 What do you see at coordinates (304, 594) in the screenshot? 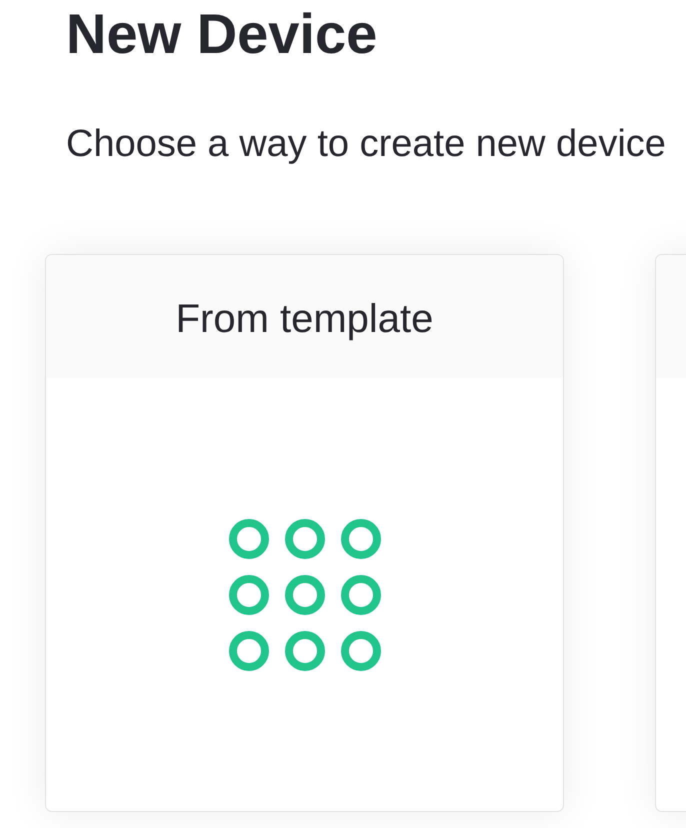
I see `ring-grid-icon` at bounding box center [304, 594].